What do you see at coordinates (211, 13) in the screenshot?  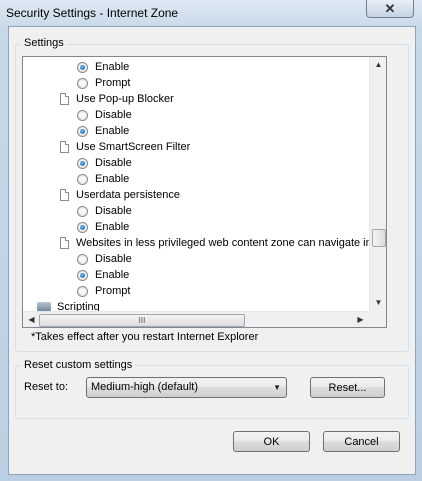 I see `title-bar: Security Settings - Internet Zone ✕` at bounding box center [211, 13].